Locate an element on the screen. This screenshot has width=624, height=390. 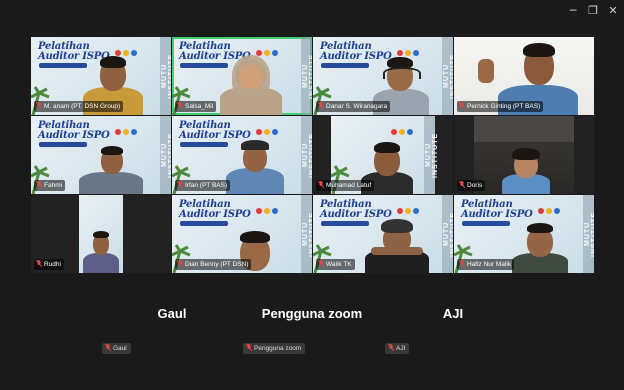
participant-nameplate: Hafiz Nur Malik is located at coordinates (486, 264).